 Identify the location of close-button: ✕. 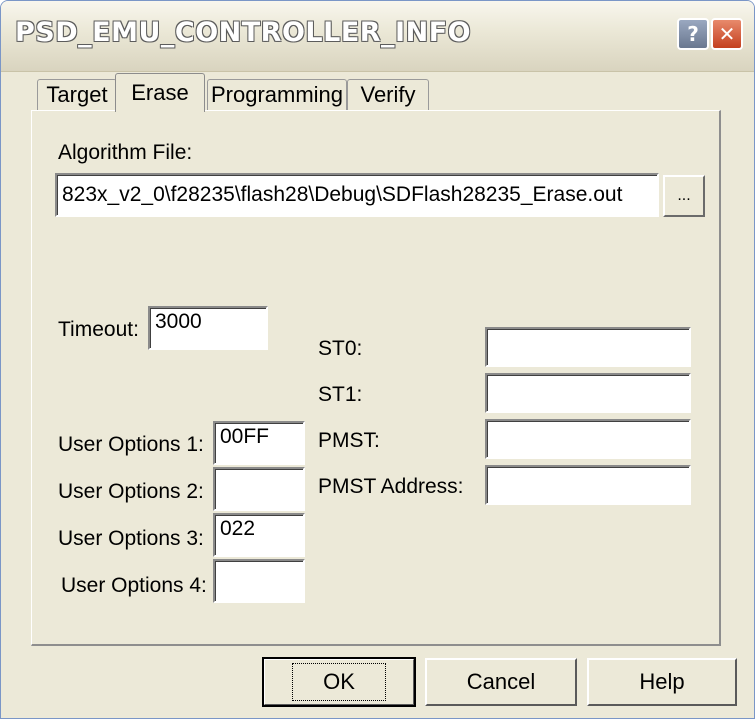
(727, 34).